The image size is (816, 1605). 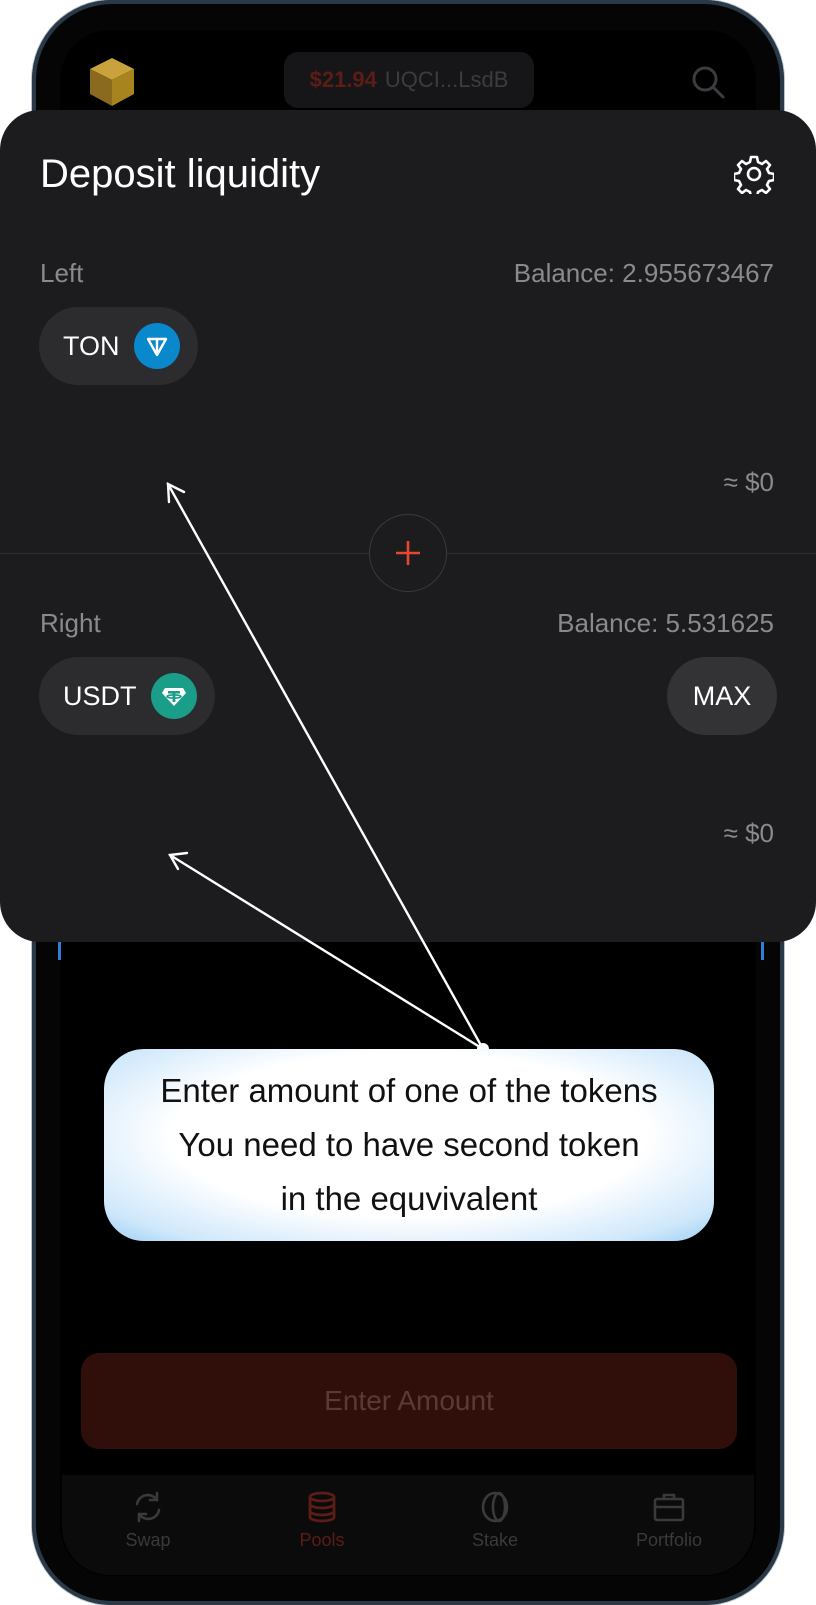 I want to click on nav-item-stake: Stake, so click(x=495, y=1520).